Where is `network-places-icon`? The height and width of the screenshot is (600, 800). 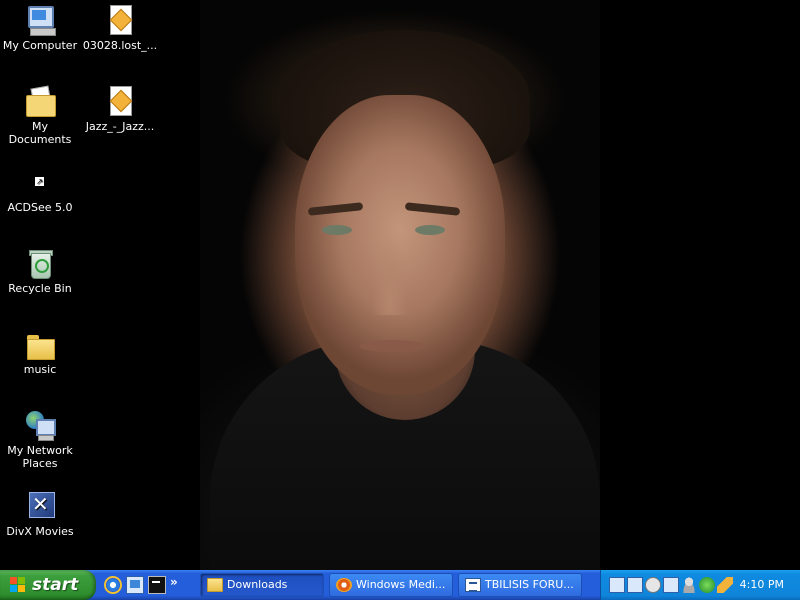
network-places-icon is located at coordinates (40, 425).